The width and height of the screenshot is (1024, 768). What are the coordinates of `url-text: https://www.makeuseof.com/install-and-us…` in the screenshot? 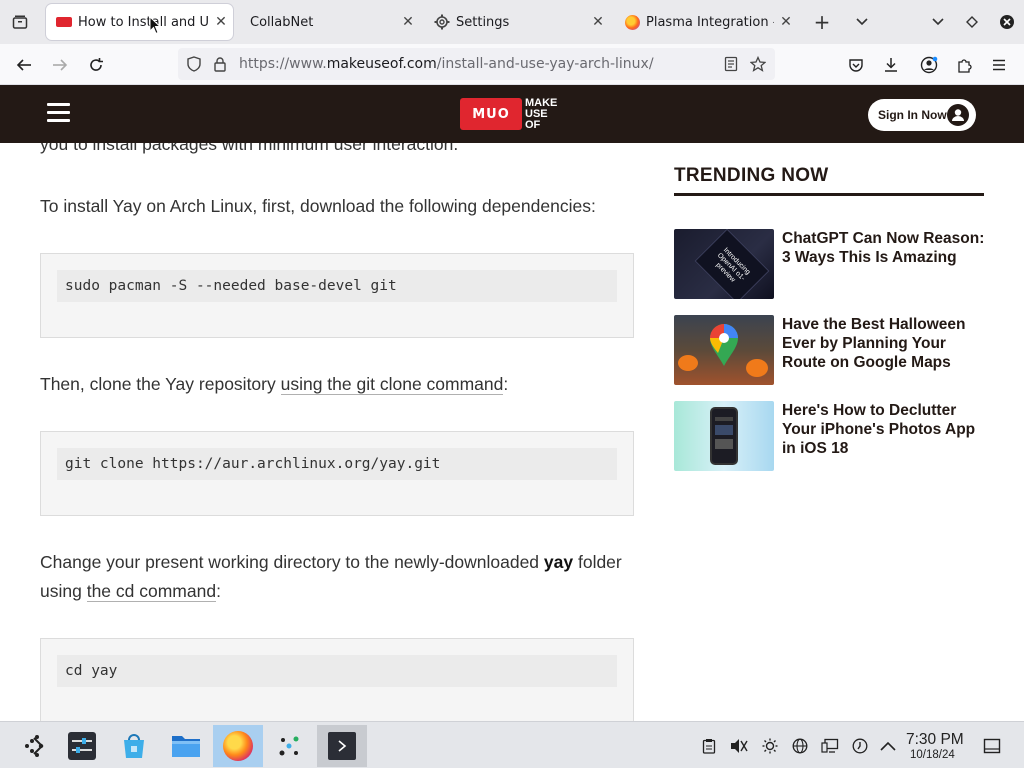 It's located at (446, 64).